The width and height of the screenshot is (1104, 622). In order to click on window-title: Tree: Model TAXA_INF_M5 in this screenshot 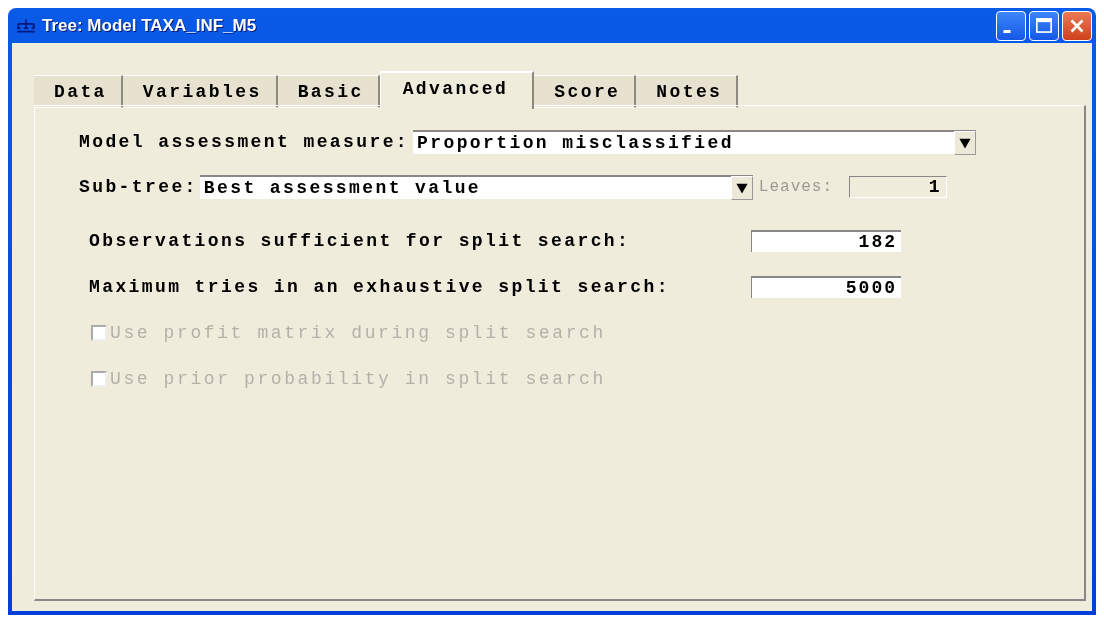, I will do `click(150, 25)`.